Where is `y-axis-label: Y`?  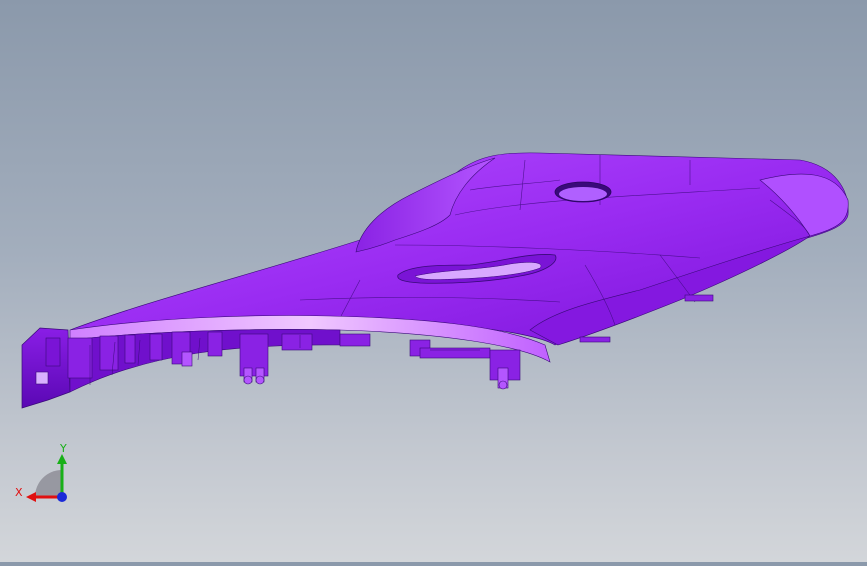 y-axis-label: Y is located at coordinates (63, 448).